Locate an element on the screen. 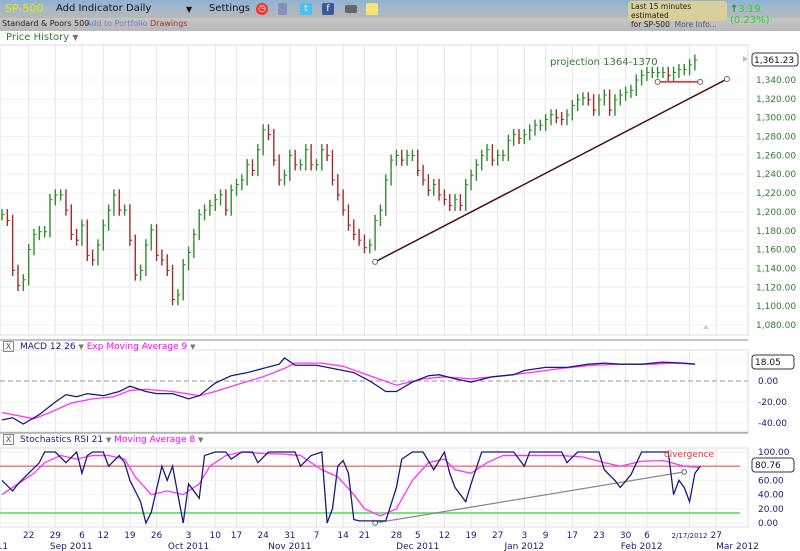 The width and height of the screenshot is (800, 551). price-axis-label: 1,260.00 is located at coordinates (776, 156).